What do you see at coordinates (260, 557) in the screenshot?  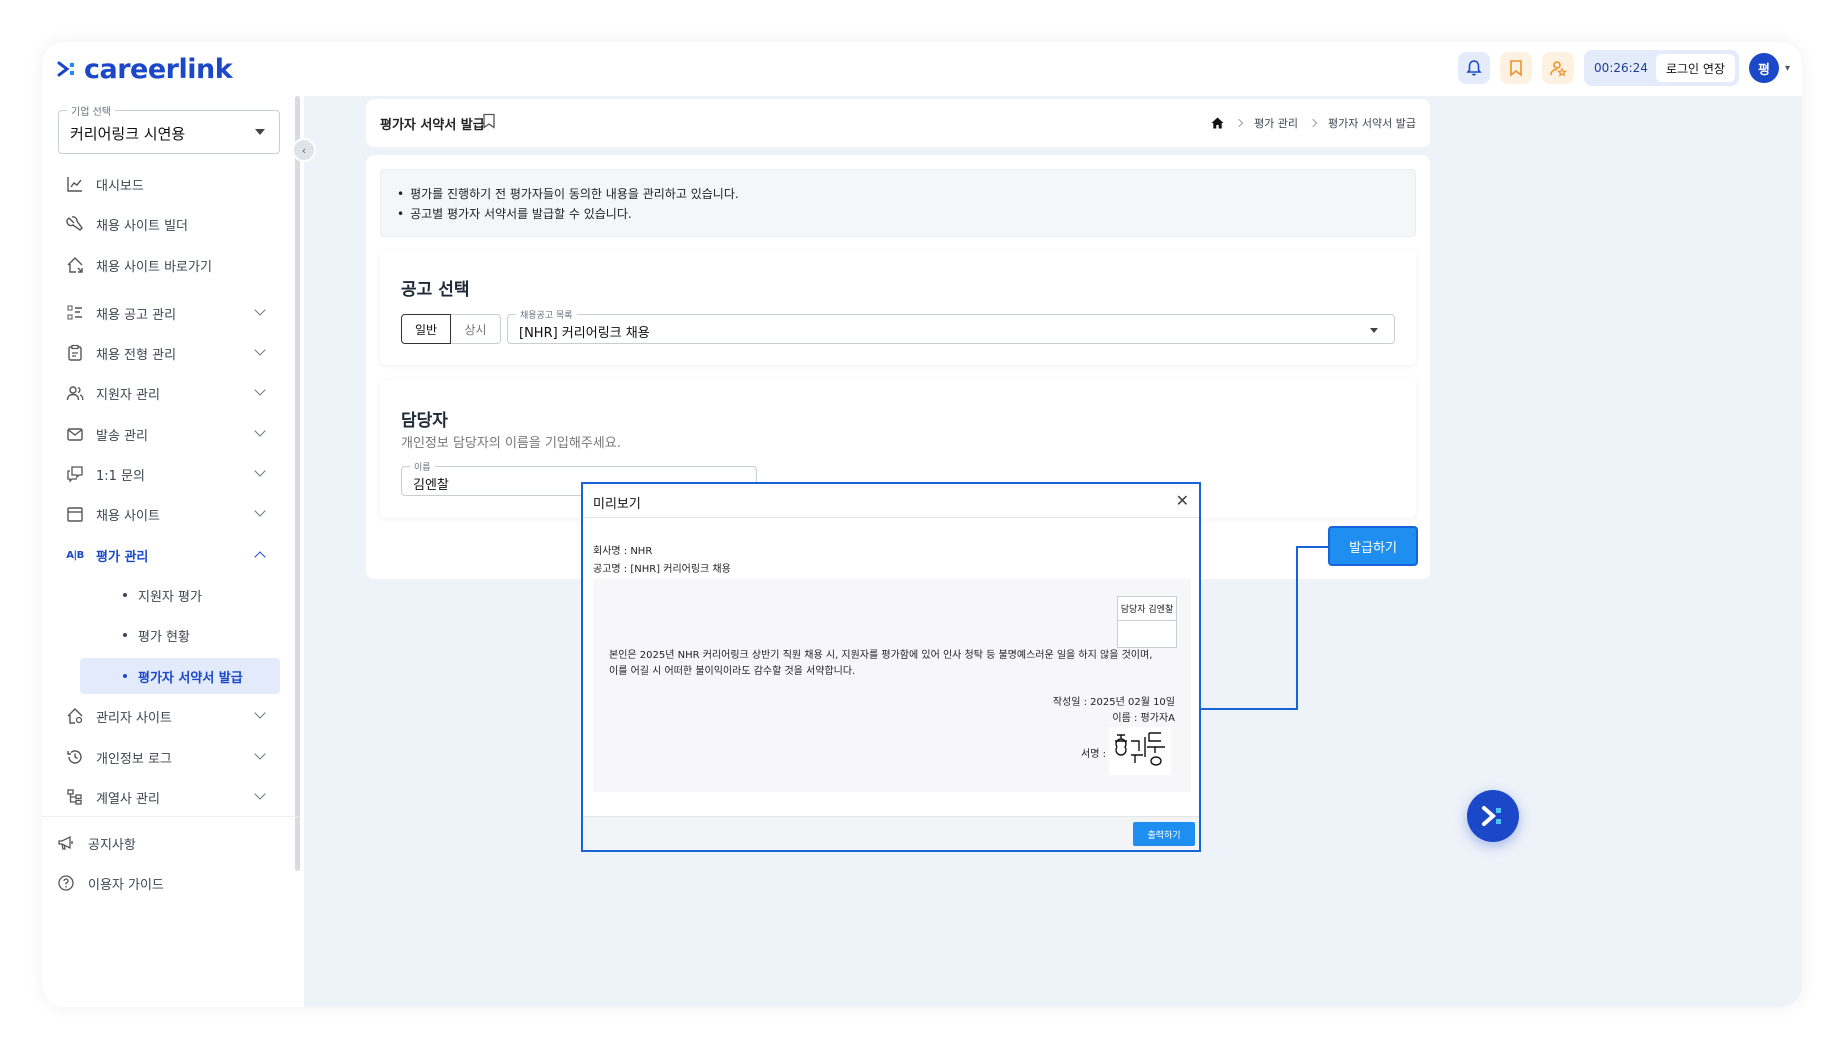 I see `chevron-up-icon` at bounding box center [260, 557].